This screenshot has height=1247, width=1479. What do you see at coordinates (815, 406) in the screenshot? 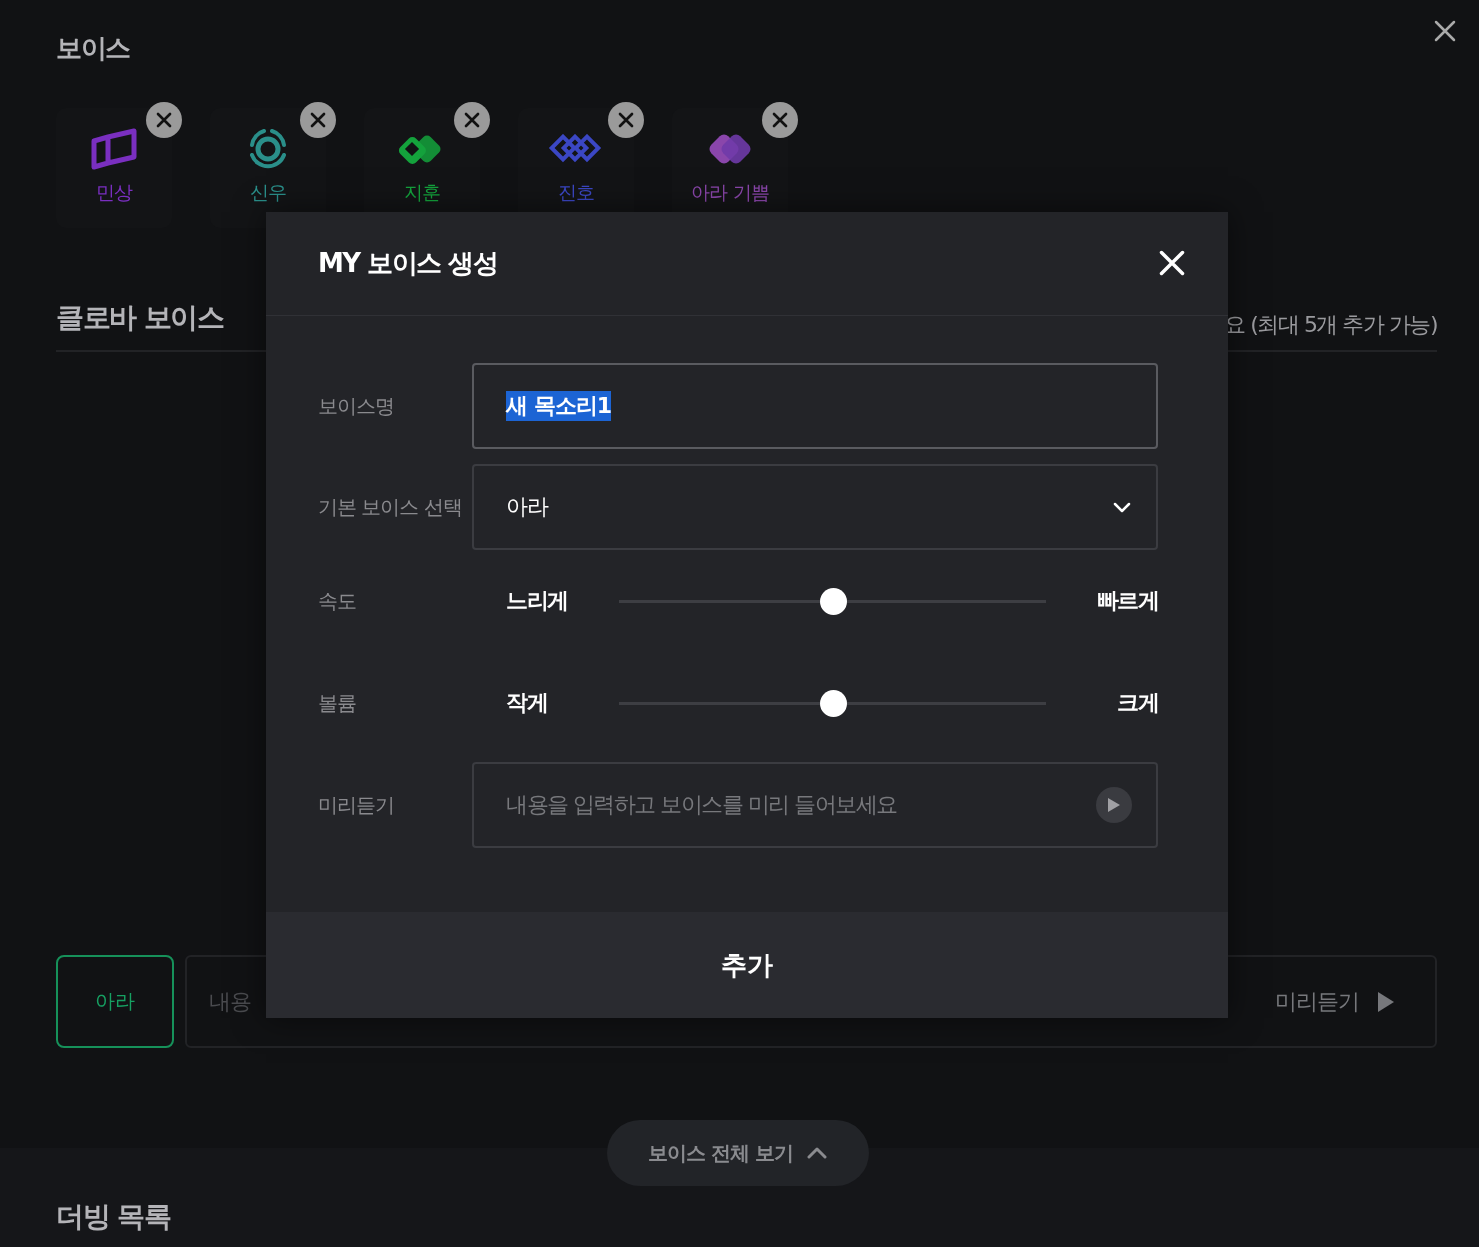
I see `name-input: 새 목소리1` at bounding box center [815, 406].